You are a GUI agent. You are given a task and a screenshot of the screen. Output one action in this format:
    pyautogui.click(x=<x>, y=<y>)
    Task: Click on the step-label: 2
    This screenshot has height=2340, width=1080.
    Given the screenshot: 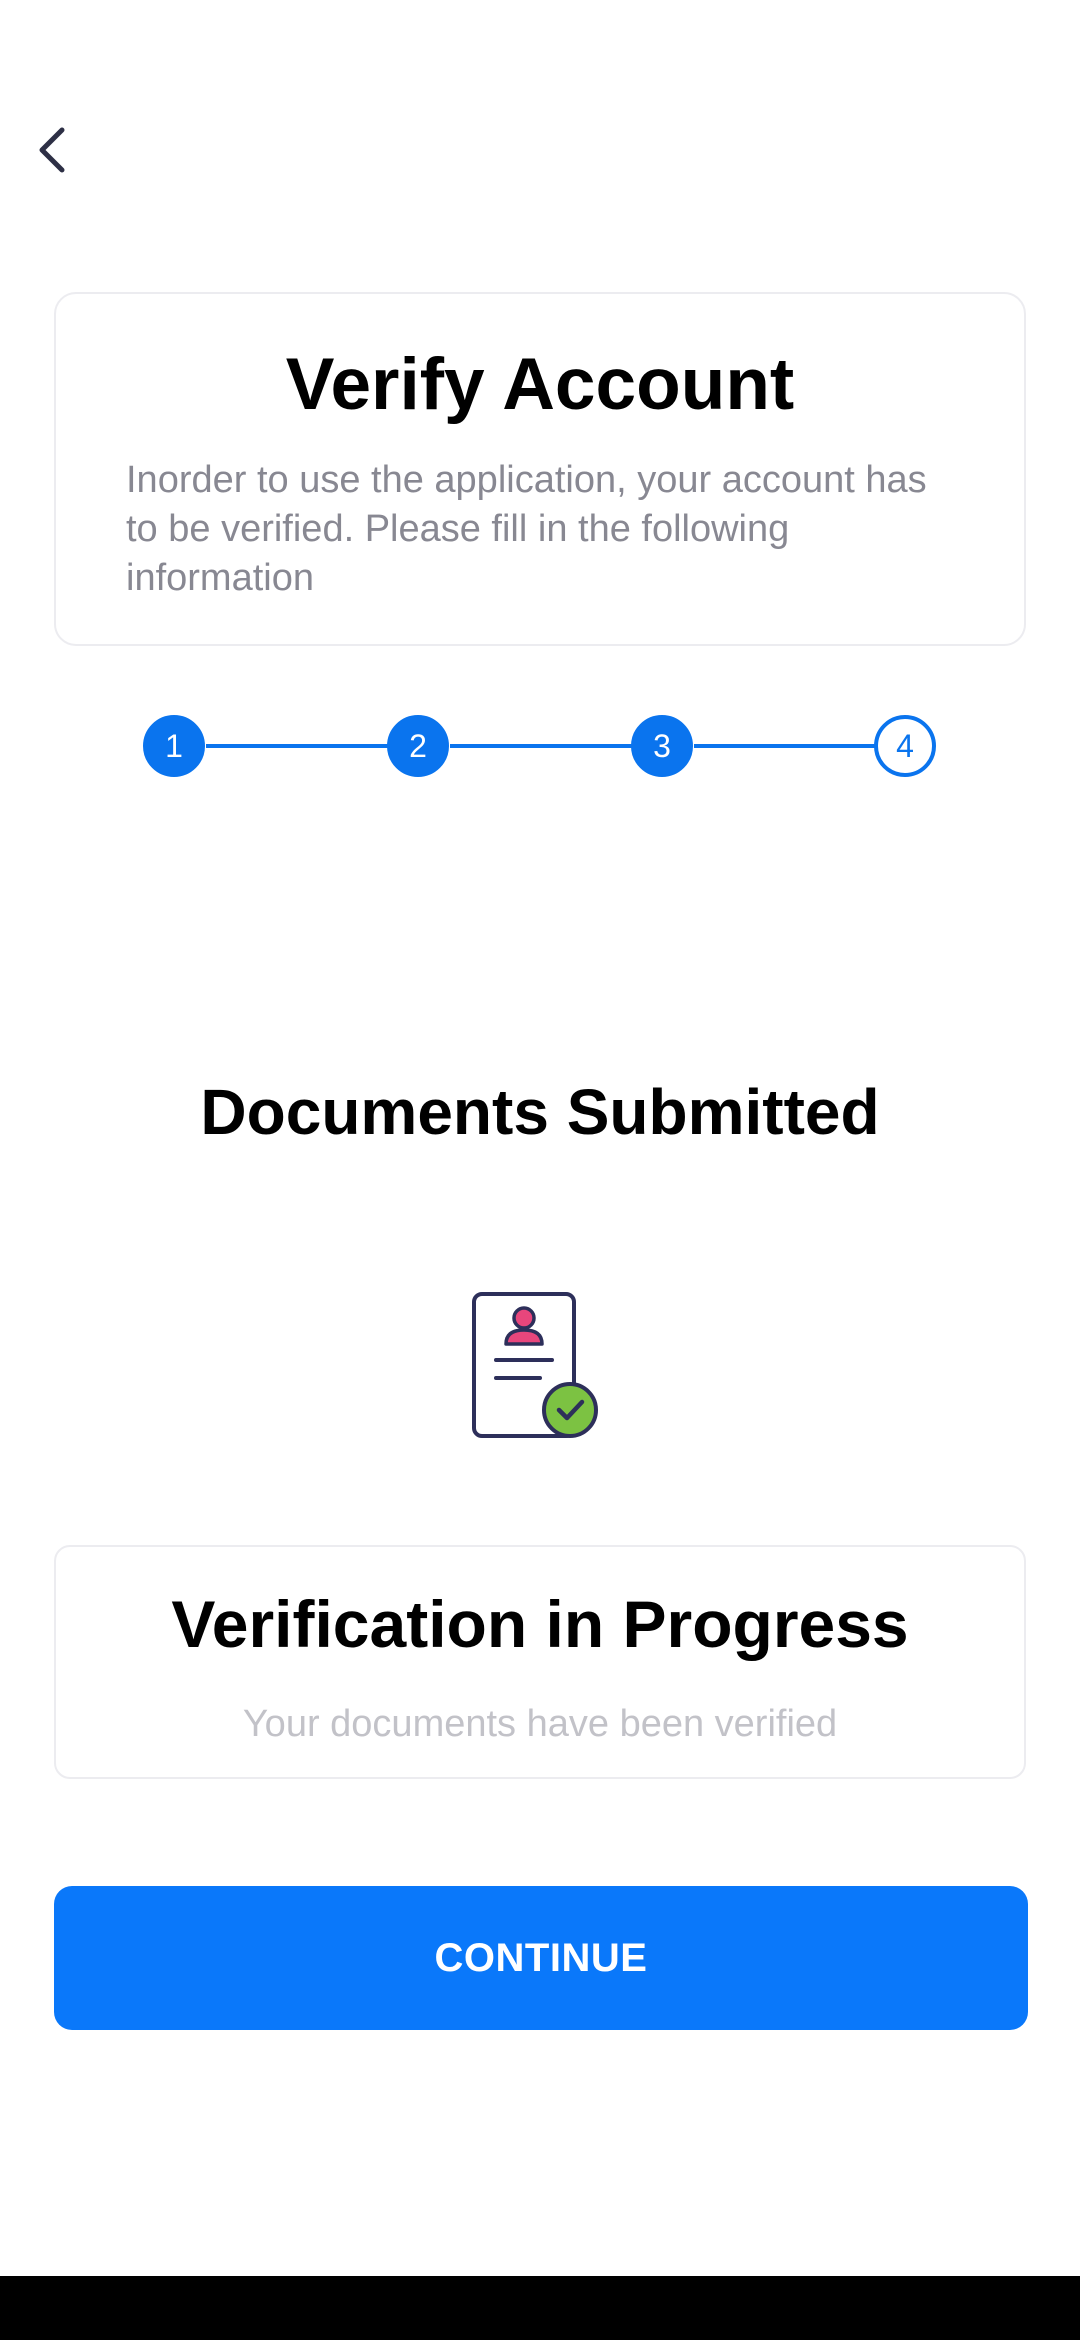 What is the action you would take?
    pyautogui.click(x=418, y=746)
    